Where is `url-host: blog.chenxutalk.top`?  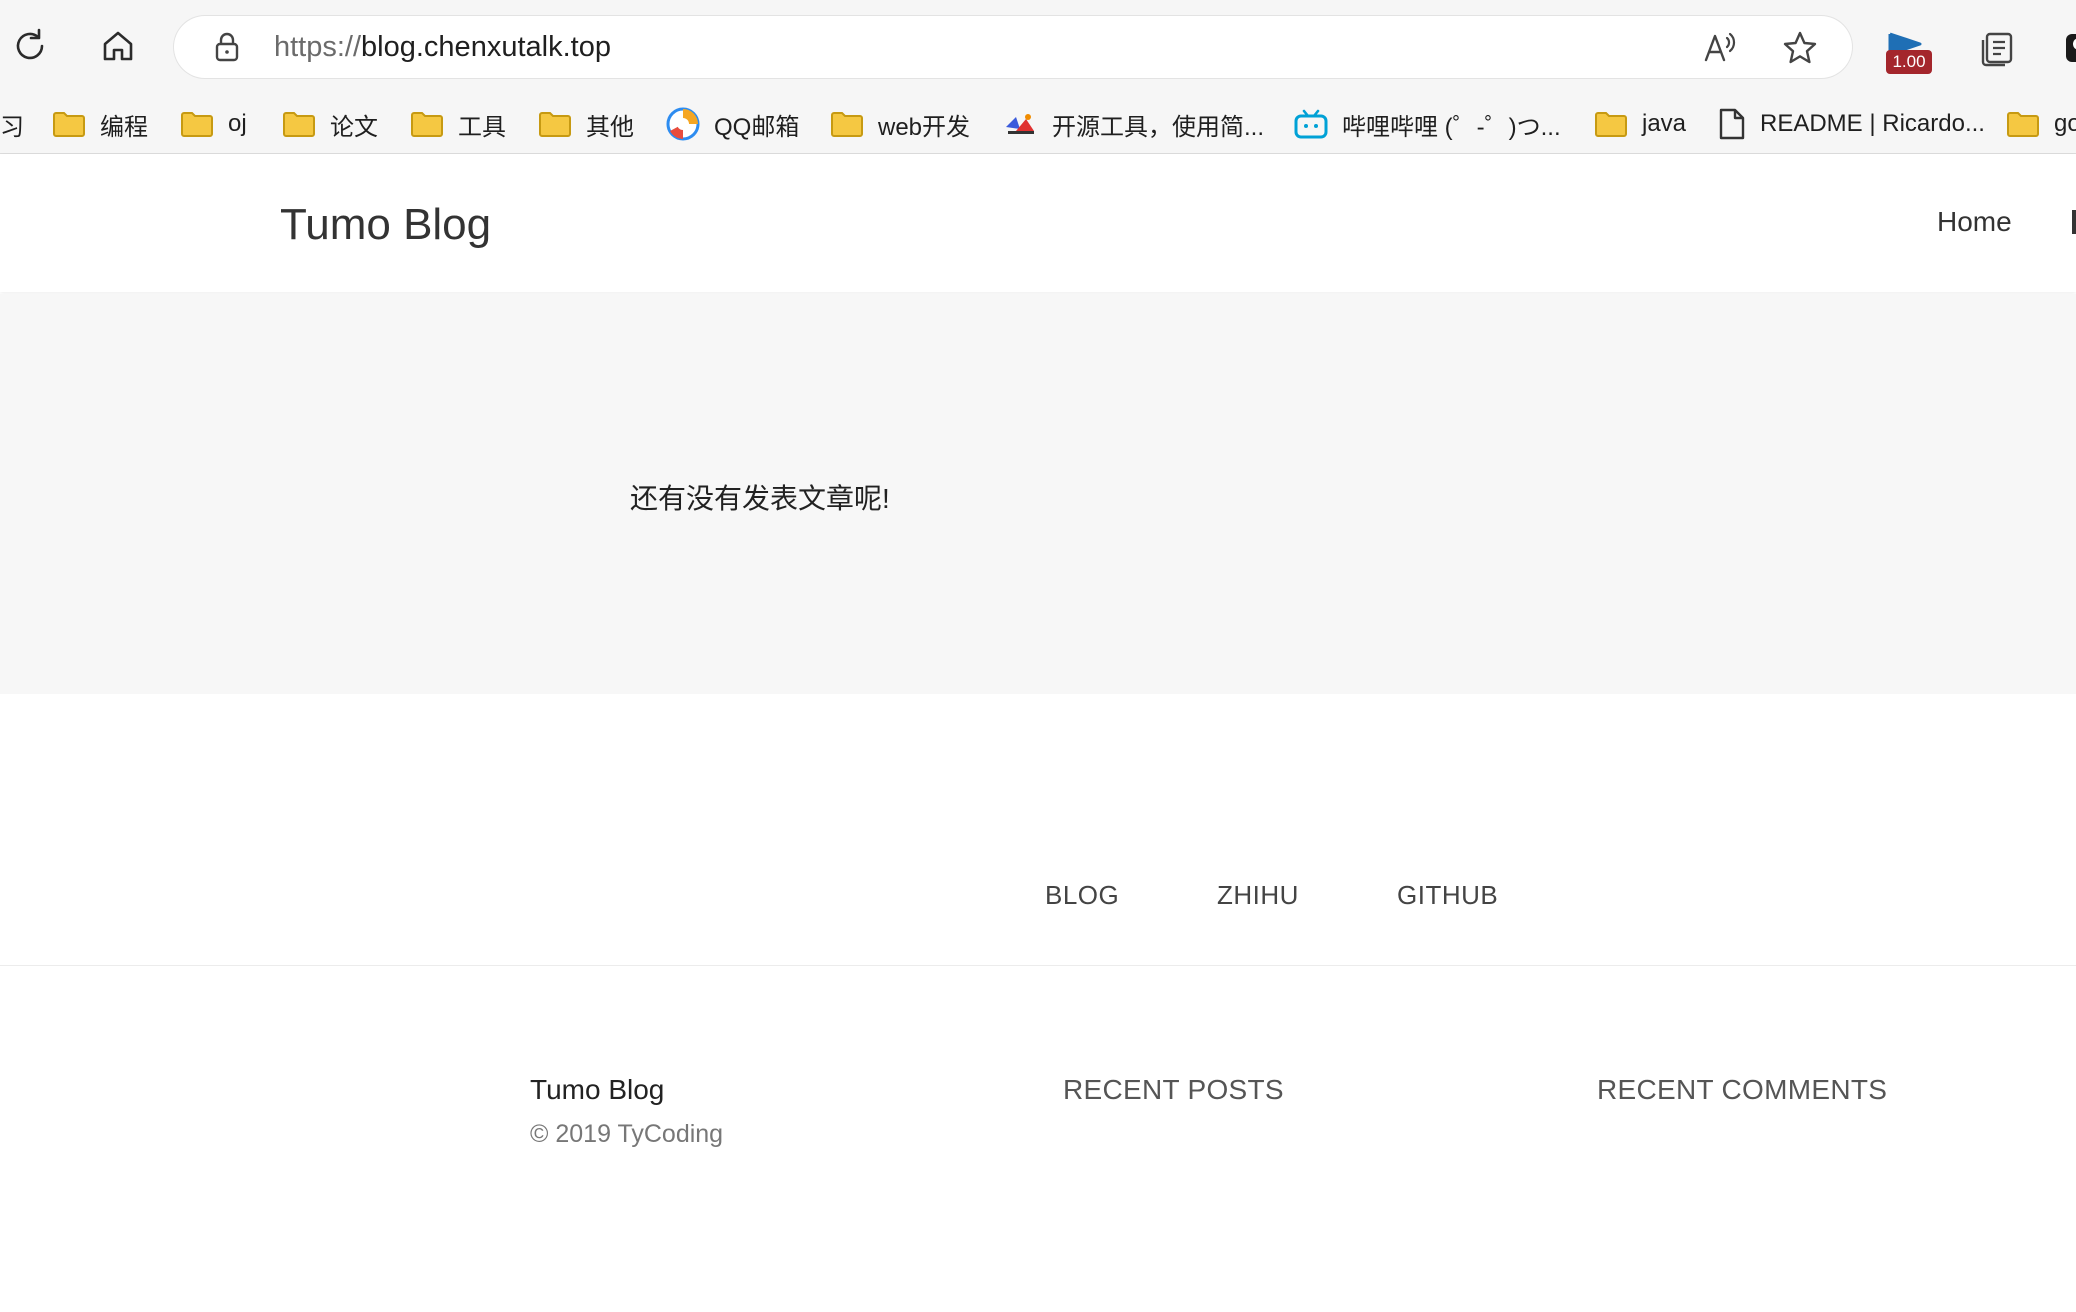 url-host: blog.chenxutalk.top is located at coordinates (486, 47).